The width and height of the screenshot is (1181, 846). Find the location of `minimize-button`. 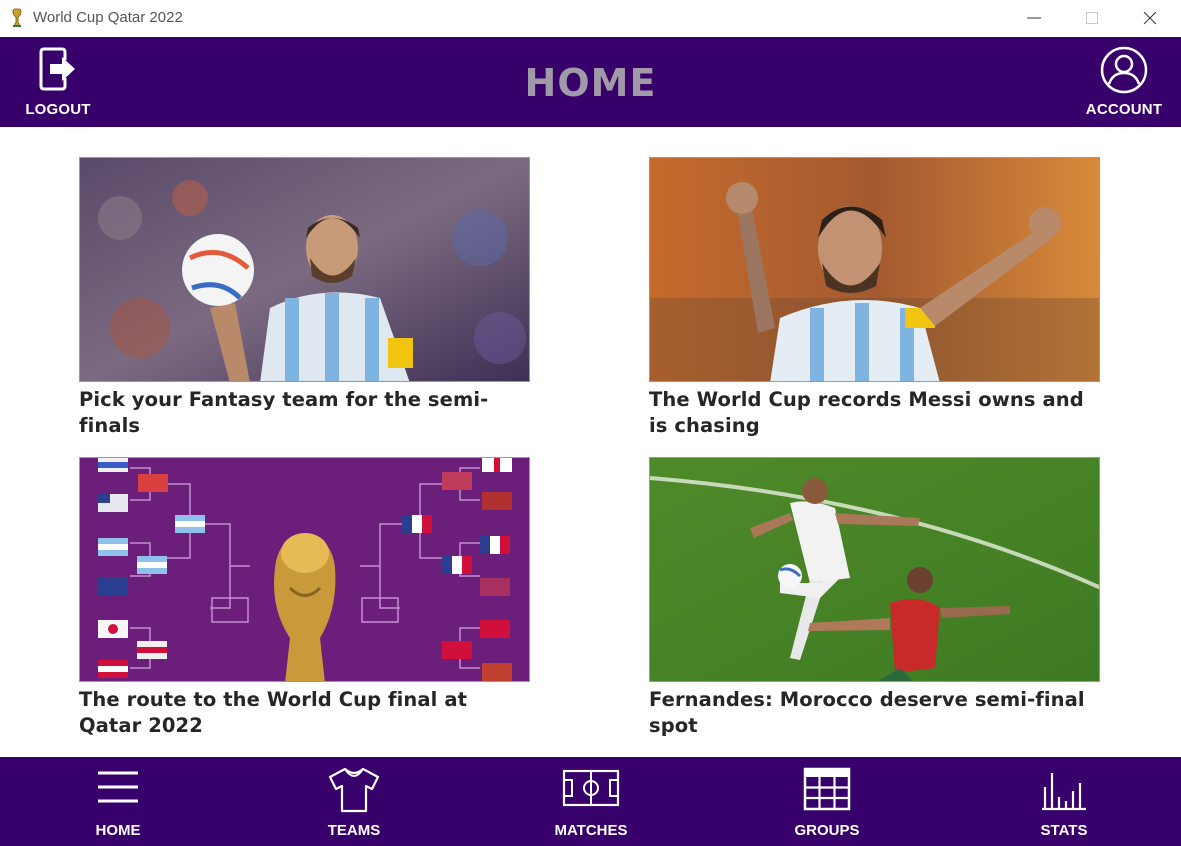

minimize-button is located at coordinates (1034, 18).